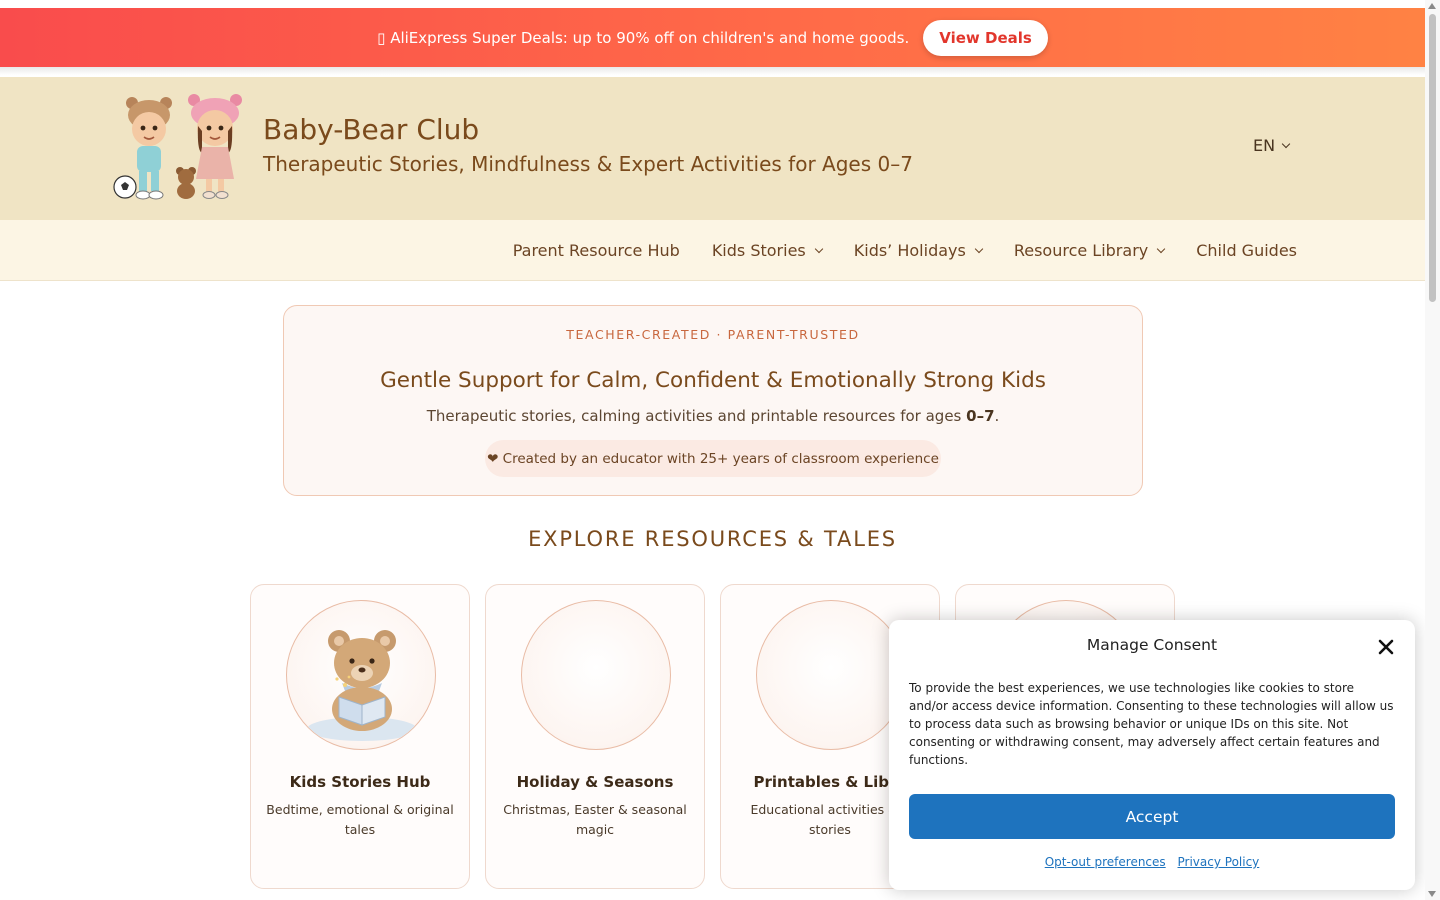 The width and height of the screenshot is (1440, 900). What do you see at coordinates (1432, 6) in the screenshot?
I see `scroll-up-icon` at bounding box center [1432, 6].